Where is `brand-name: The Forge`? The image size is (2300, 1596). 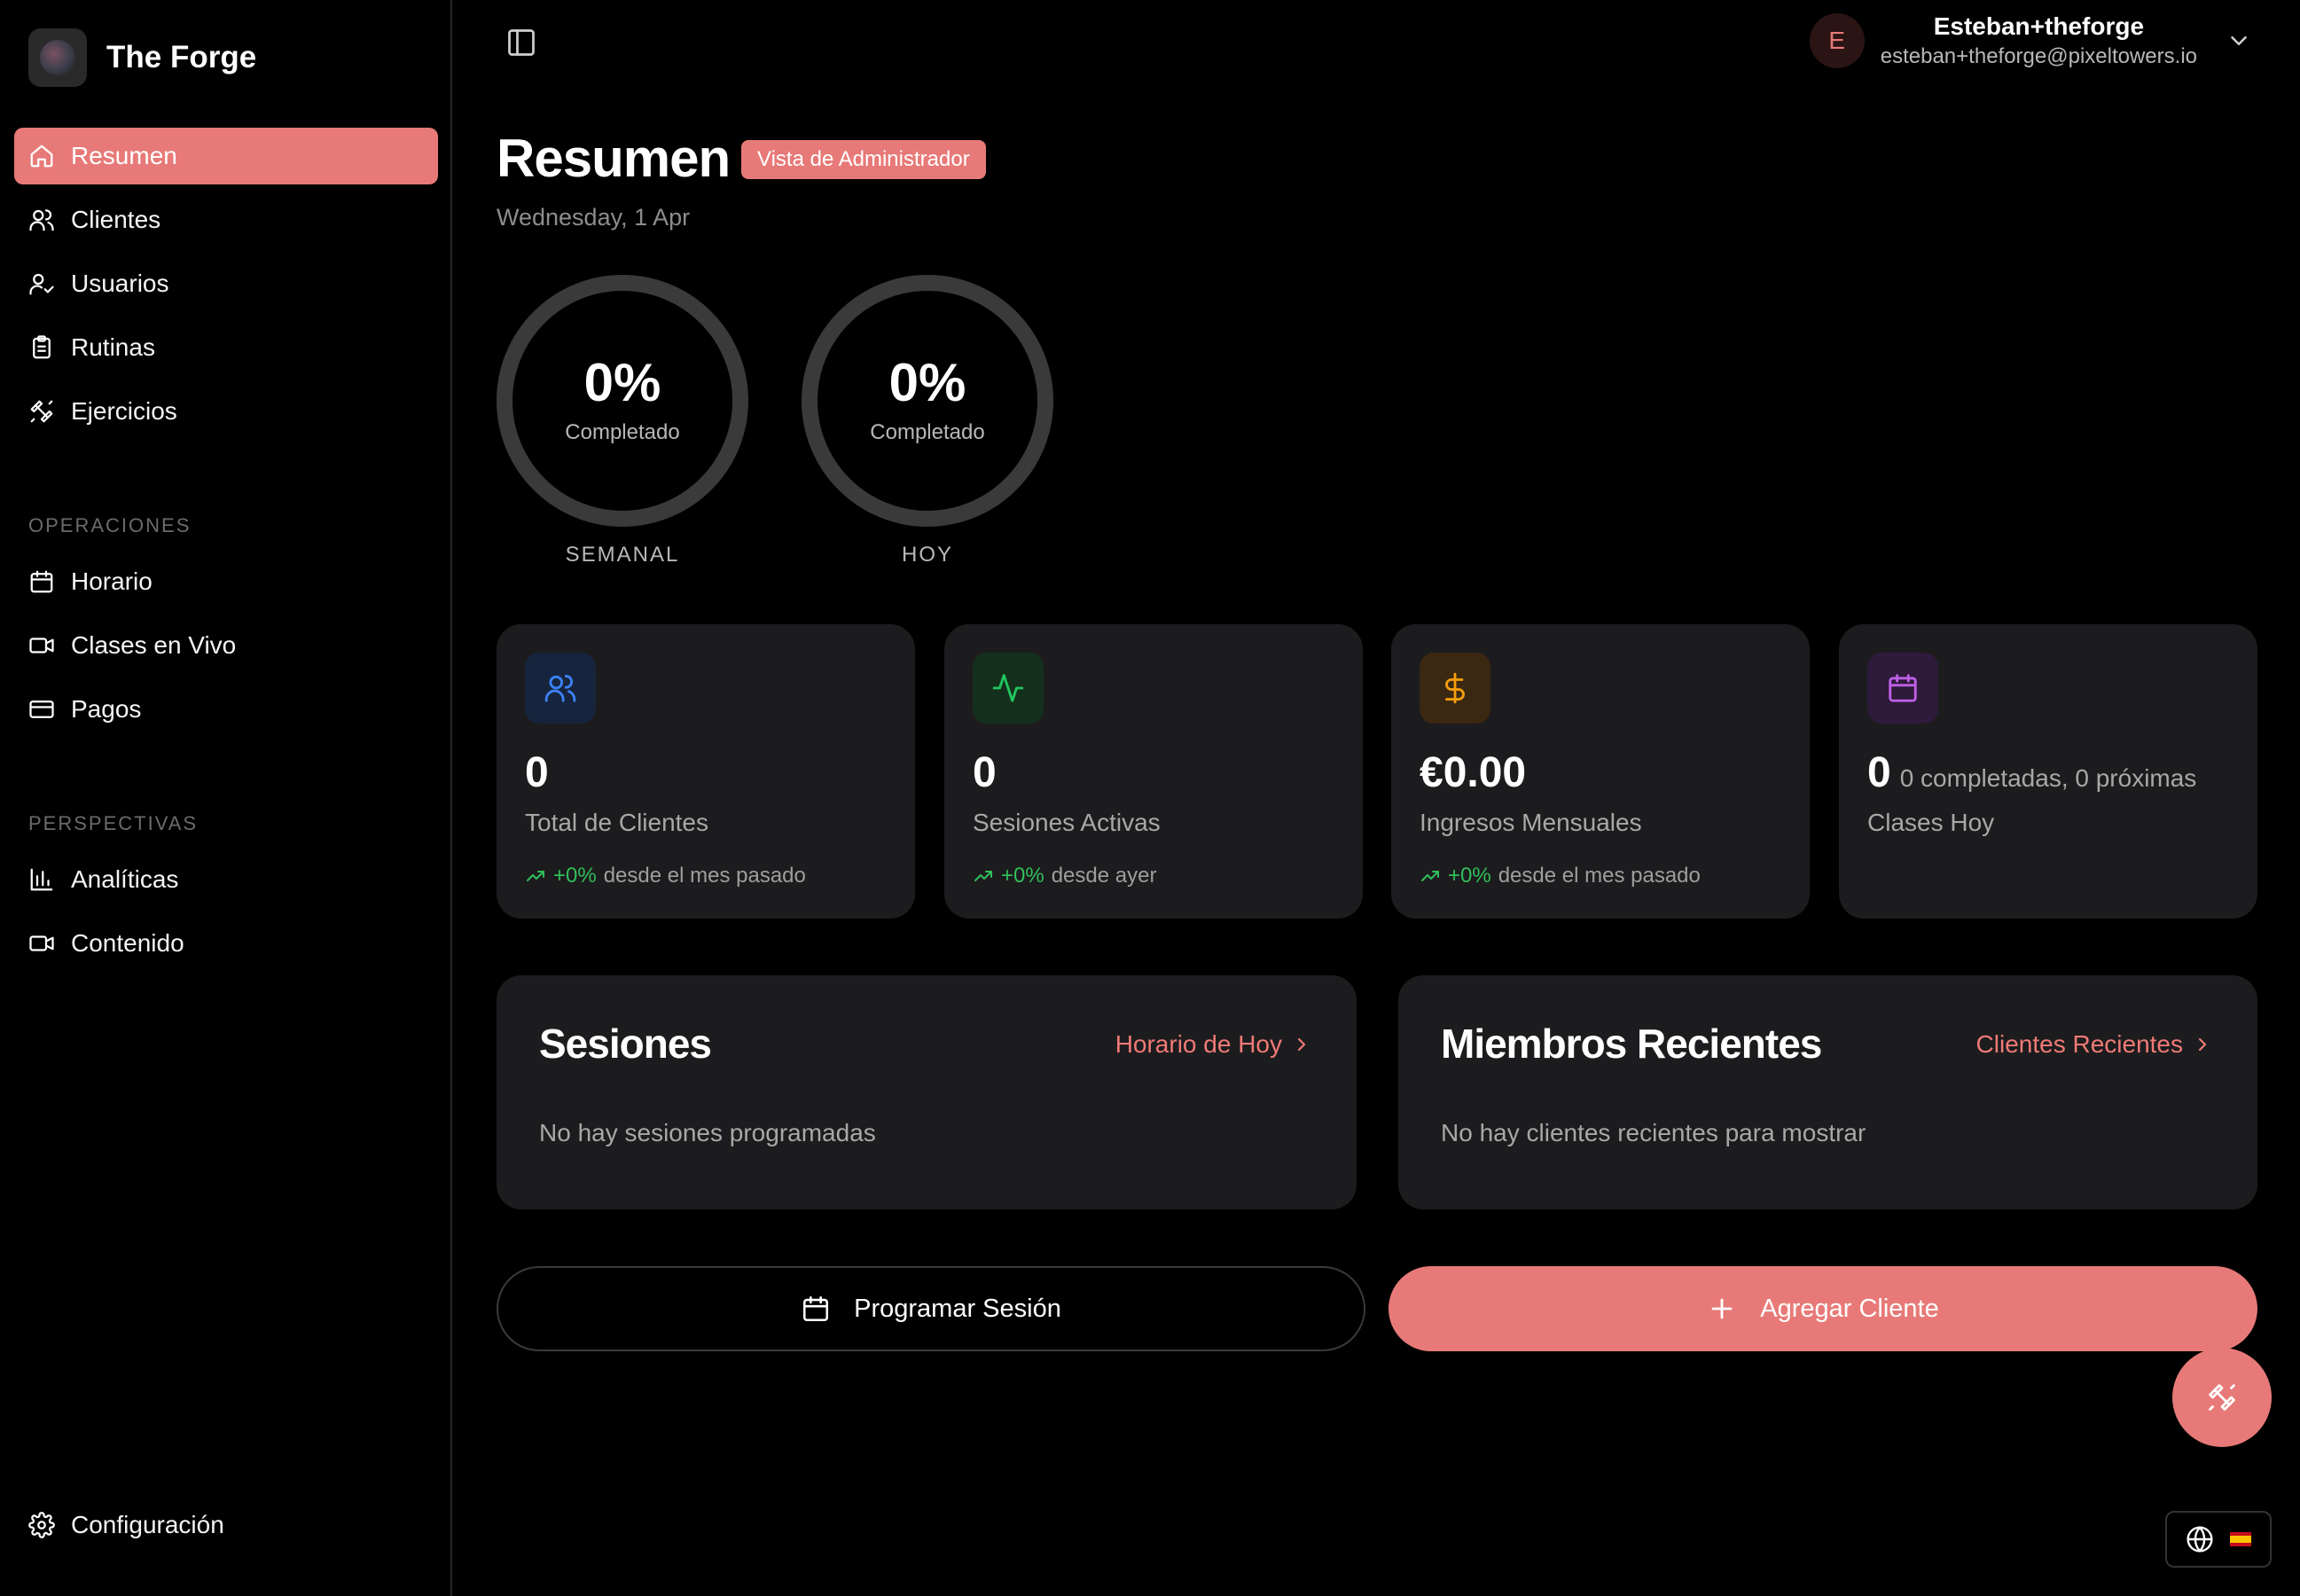 brand-name: The Forge is located at coordinates (181, 57).